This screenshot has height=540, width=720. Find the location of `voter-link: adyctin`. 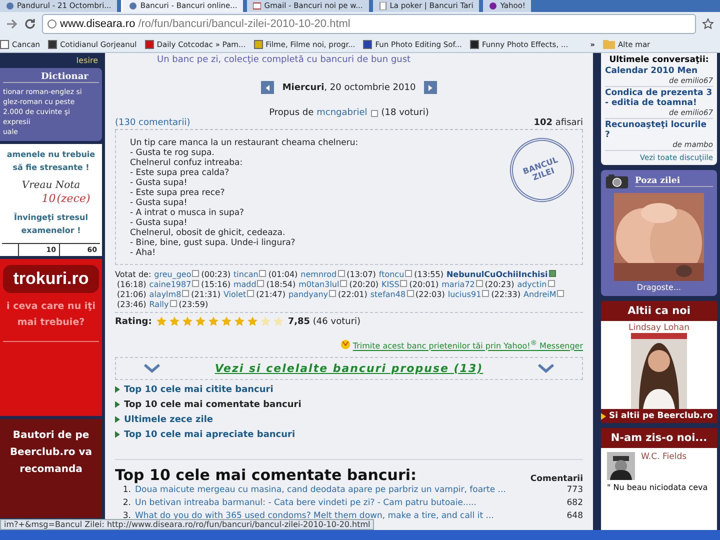

voter-link: adyctin is located at coordinates (532, 284).